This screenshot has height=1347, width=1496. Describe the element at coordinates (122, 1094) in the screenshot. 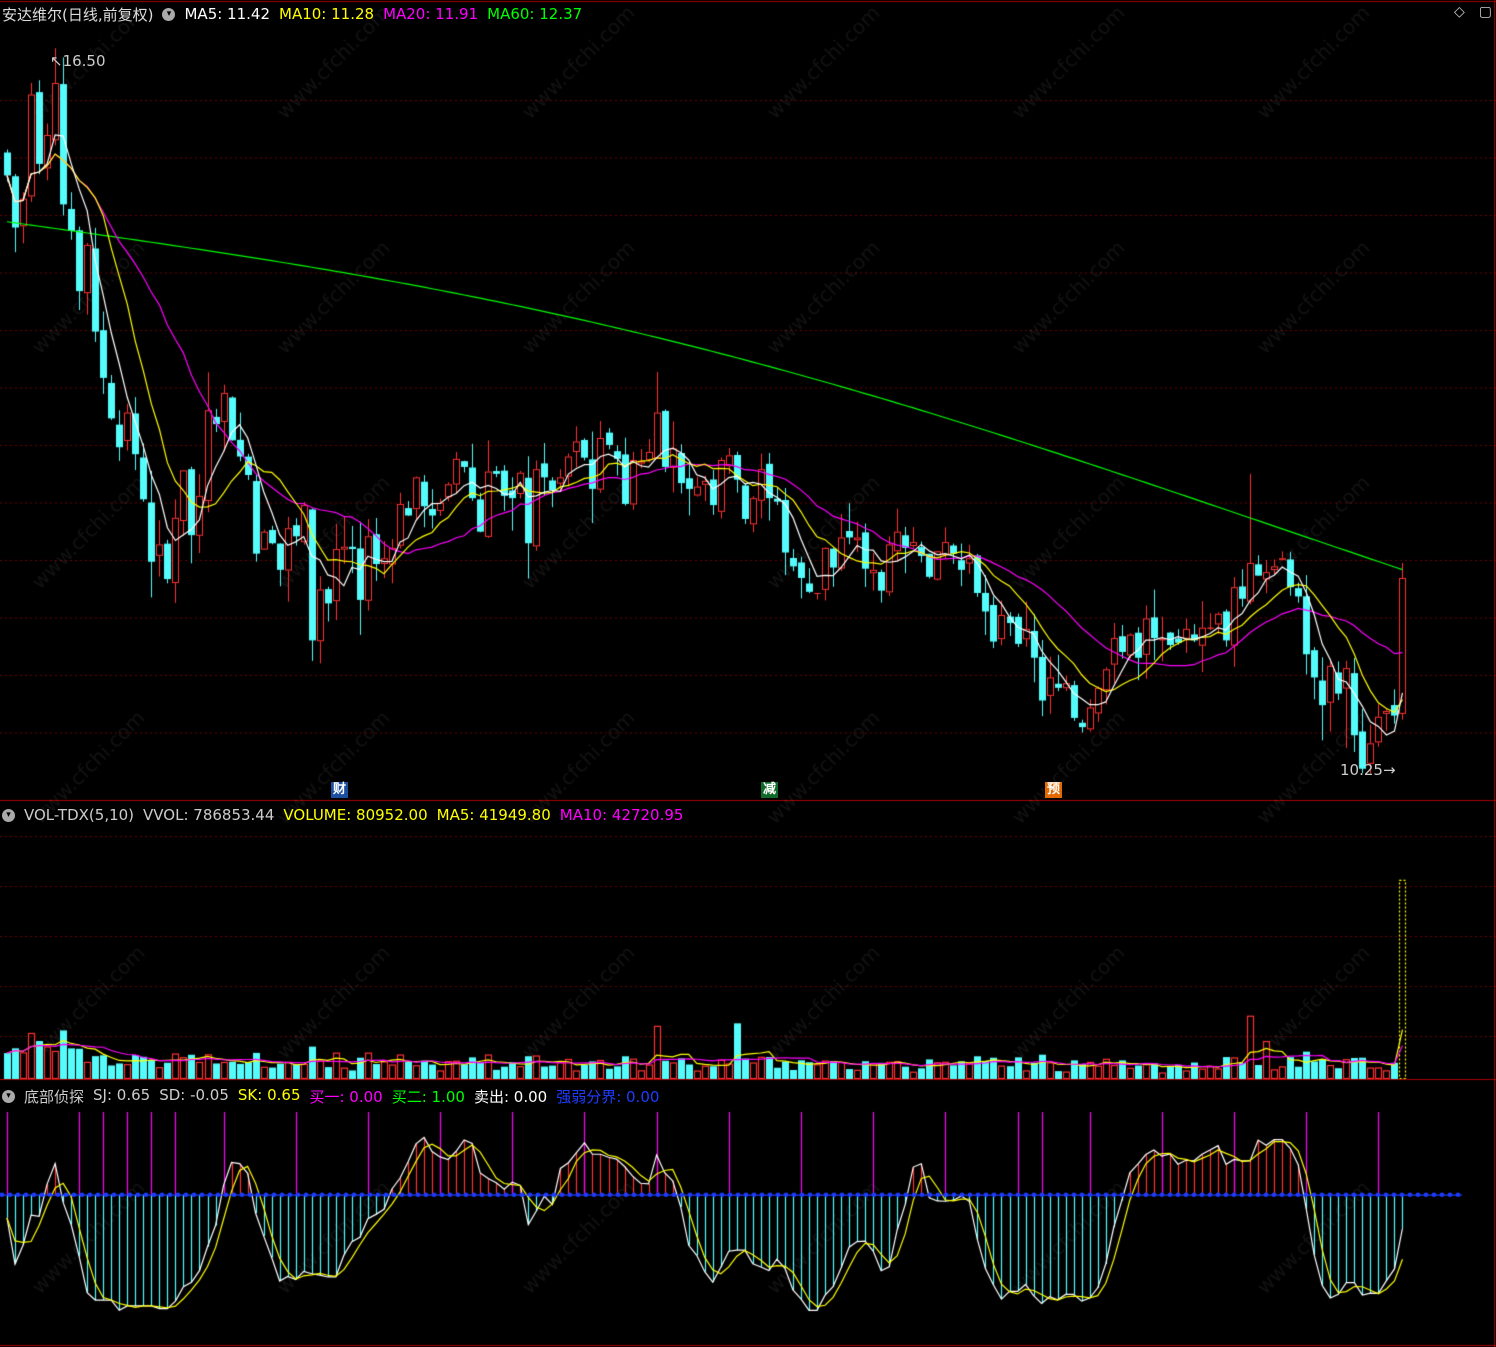

I see `indicator-legend-item-0: SJ: 0.65` at that location.